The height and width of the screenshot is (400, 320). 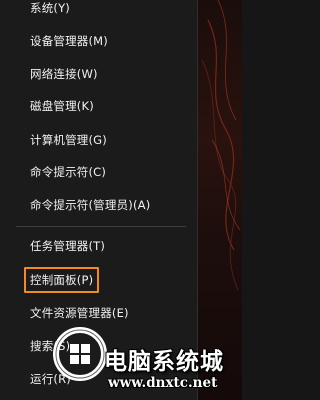 I want to click on menu-item-computer-management: 计算机管理(G), so click(x=99, y=140).